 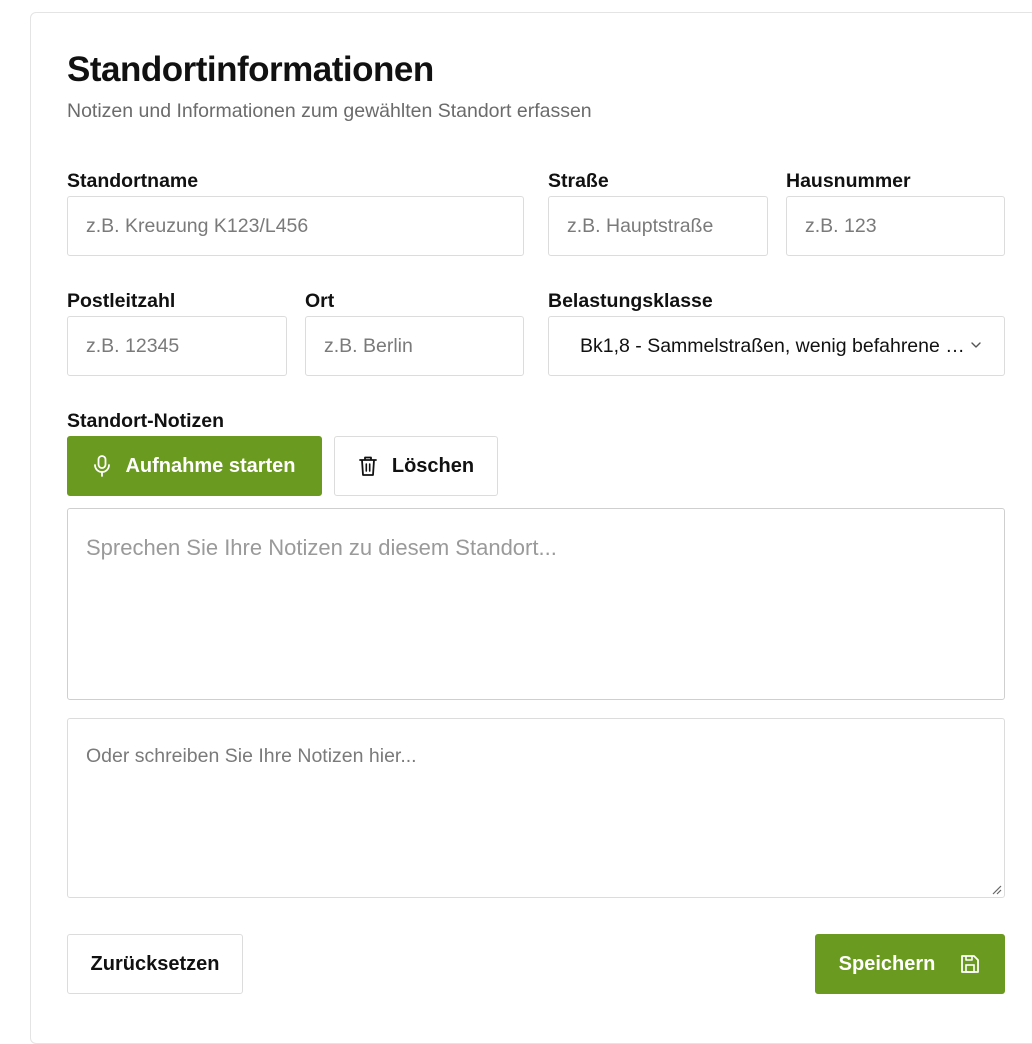 I want to click on ort-input, so click(x=414, y=346).